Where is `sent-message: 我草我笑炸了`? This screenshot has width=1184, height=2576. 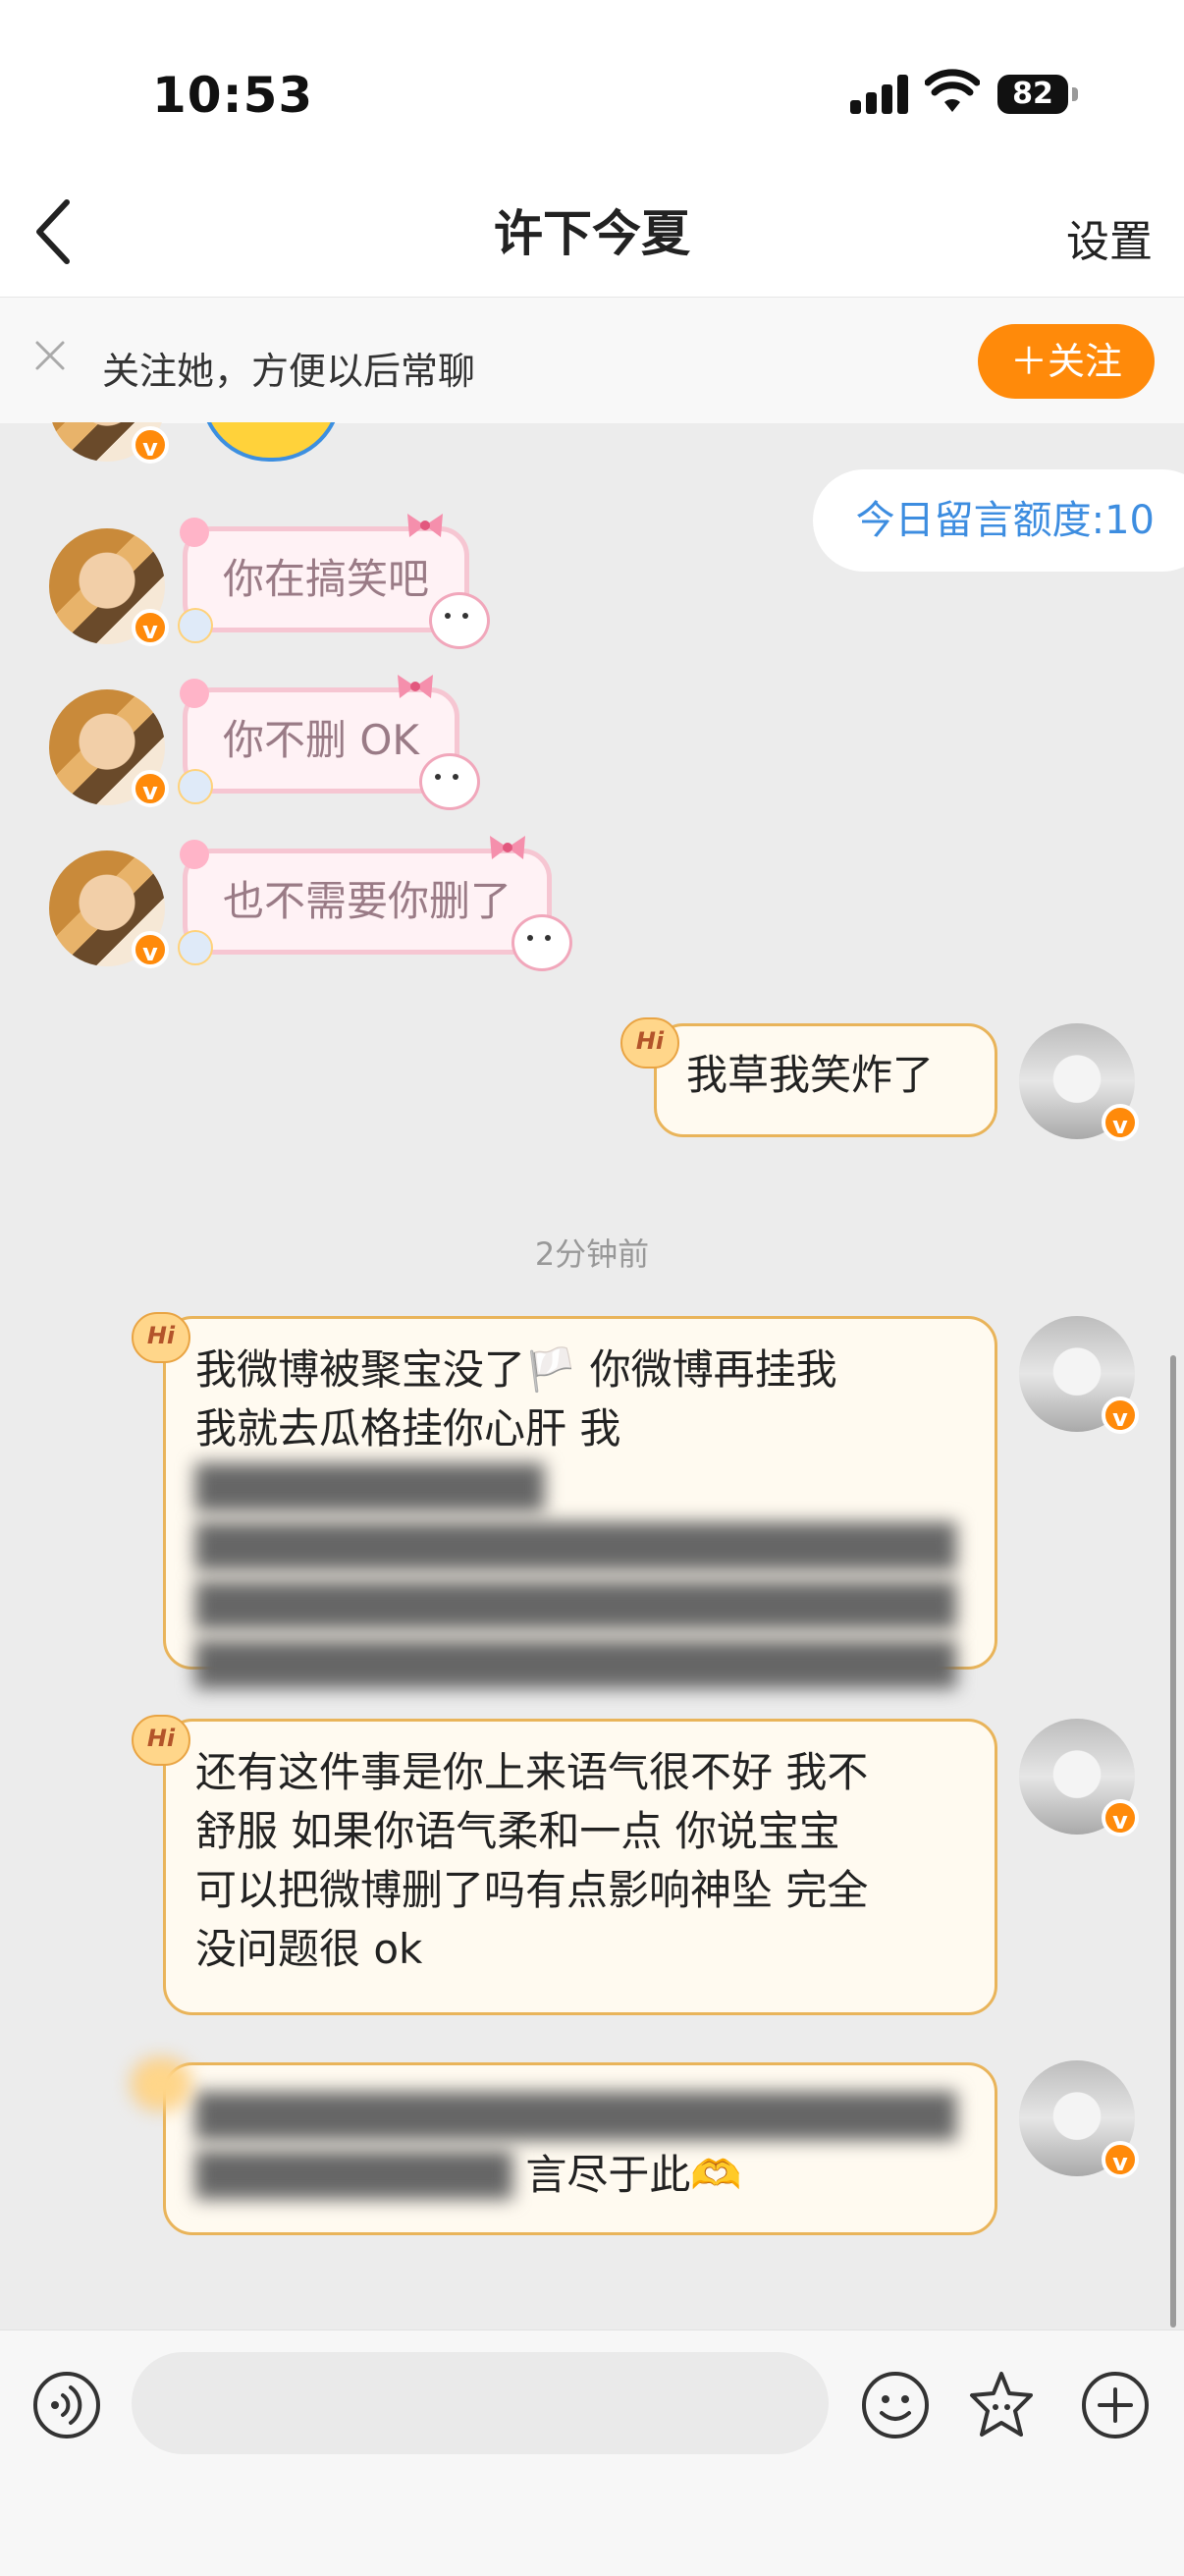 sent-message: 我草我笑炸了 is located at coordinates (825, 1080).